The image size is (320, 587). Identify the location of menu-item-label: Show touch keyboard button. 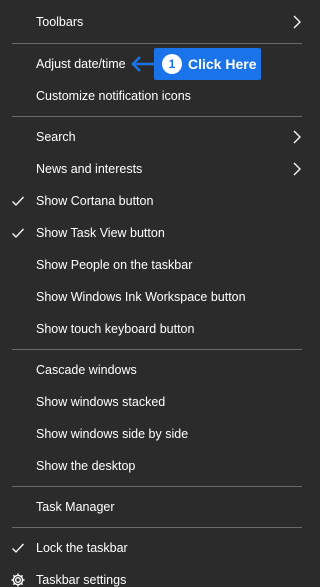
(115, 329).